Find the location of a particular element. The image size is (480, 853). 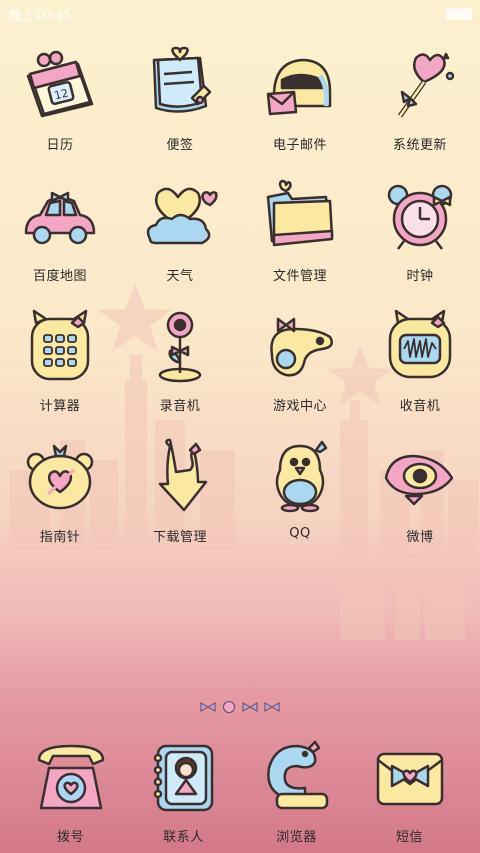

phone-icon is located at coordinates (70, 777).